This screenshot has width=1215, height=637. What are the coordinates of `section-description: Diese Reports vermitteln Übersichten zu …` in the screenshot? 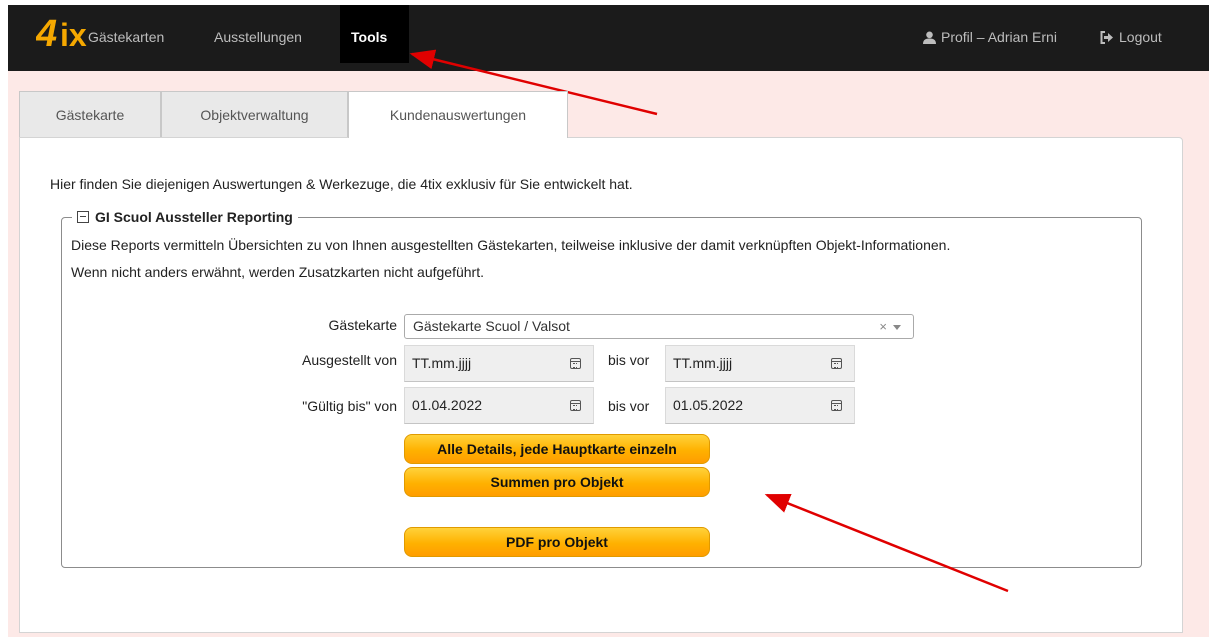 It's located at (511, 245).